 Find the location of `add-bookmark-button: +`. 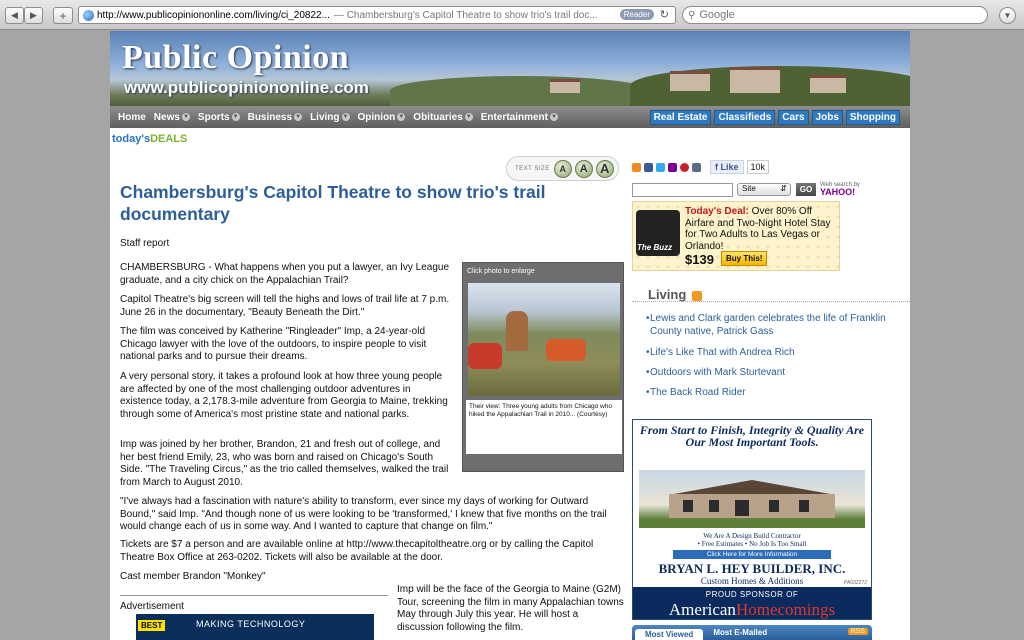

add-bookmark-button: + is located at coordinates (63, 15).